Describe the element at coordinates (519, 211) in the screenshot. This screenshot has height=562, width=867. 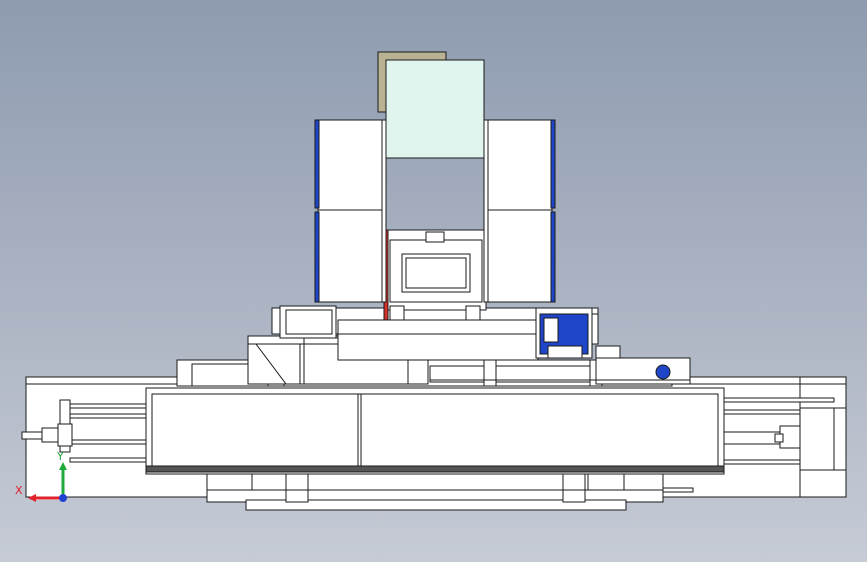
I see `right-housing` at that location.